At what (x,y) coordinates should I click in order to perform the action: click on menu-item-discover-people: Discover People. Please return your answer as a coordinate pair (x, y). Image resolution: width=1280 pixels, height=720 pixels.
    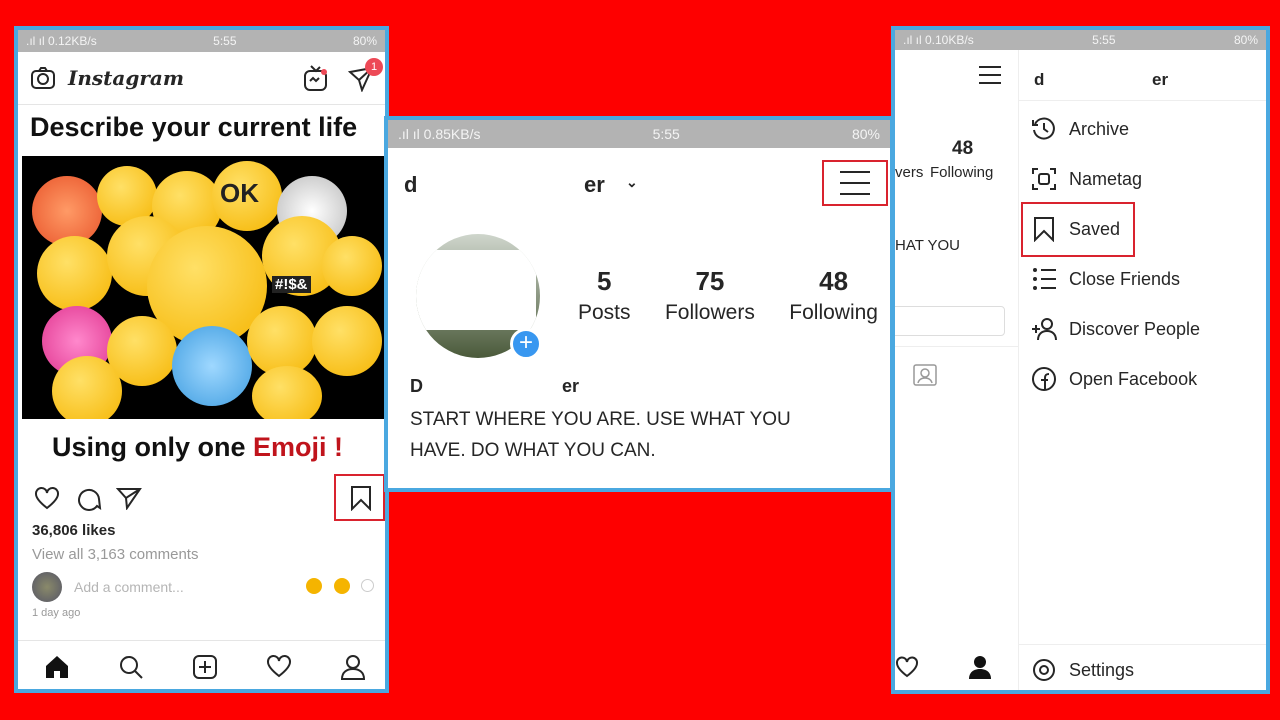
    Looking at the image, I should click on (1115, 329).